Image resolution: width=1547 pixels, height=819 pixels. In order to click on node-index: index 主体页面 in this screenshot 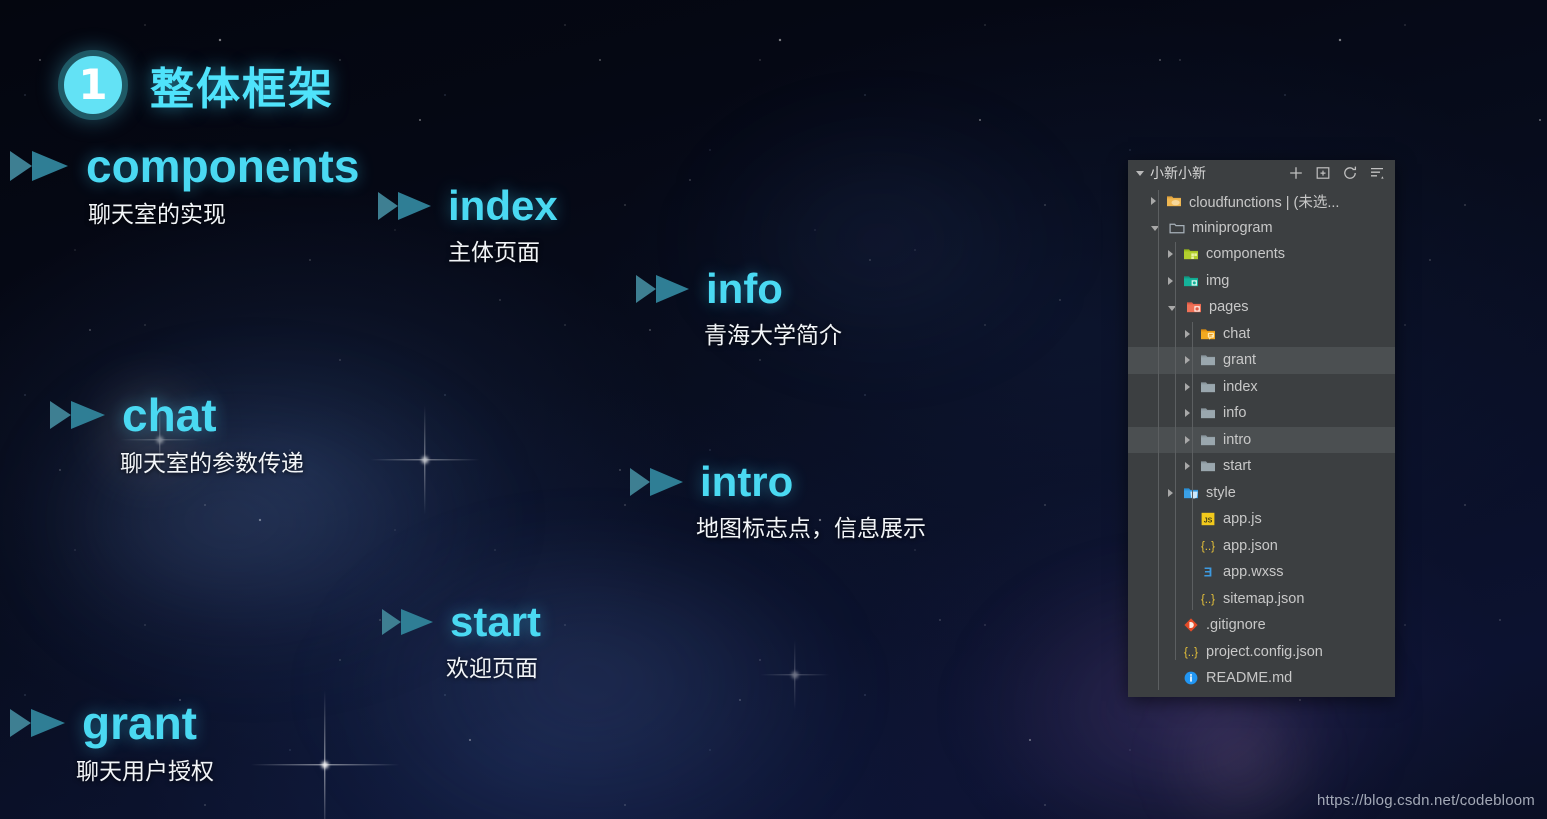, I will do `click(468, 225)`.